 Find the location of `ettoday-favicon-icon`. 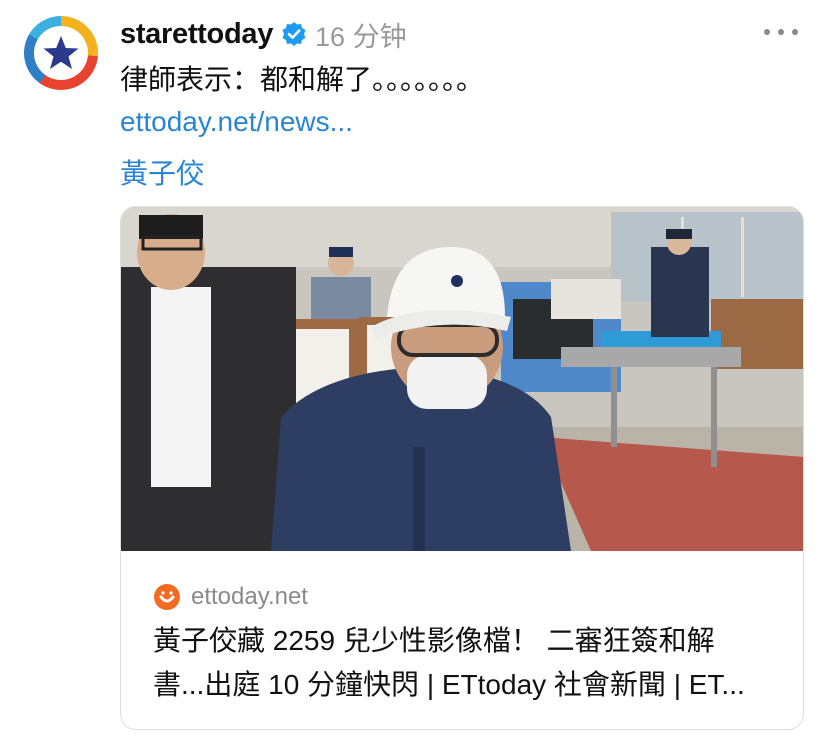

ettoday-favicon-icon is located at coordinates (167, 597).